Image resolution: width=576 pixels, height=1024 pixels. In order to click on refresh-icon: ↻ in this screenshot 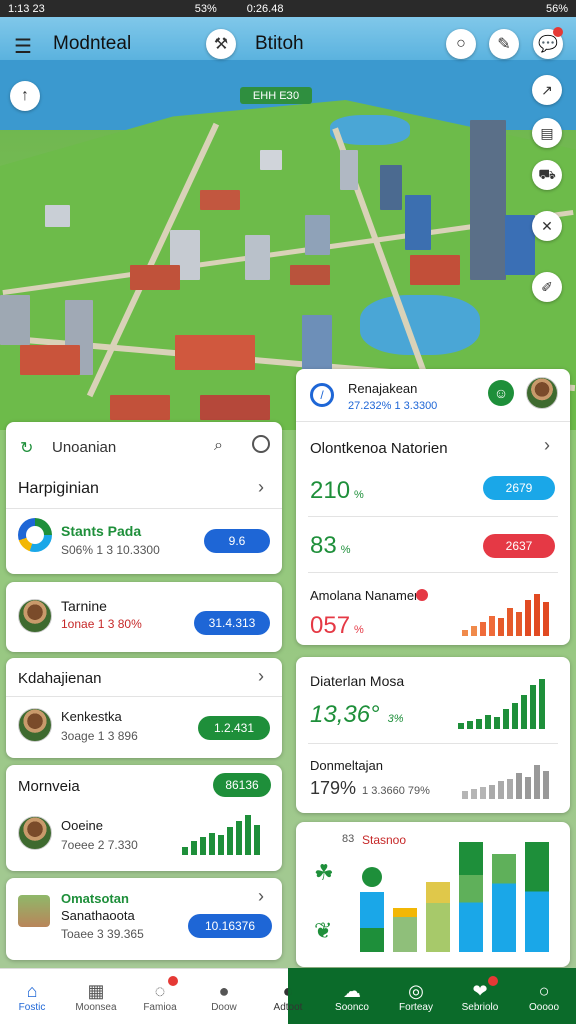, I will do `click(26, 448)`.